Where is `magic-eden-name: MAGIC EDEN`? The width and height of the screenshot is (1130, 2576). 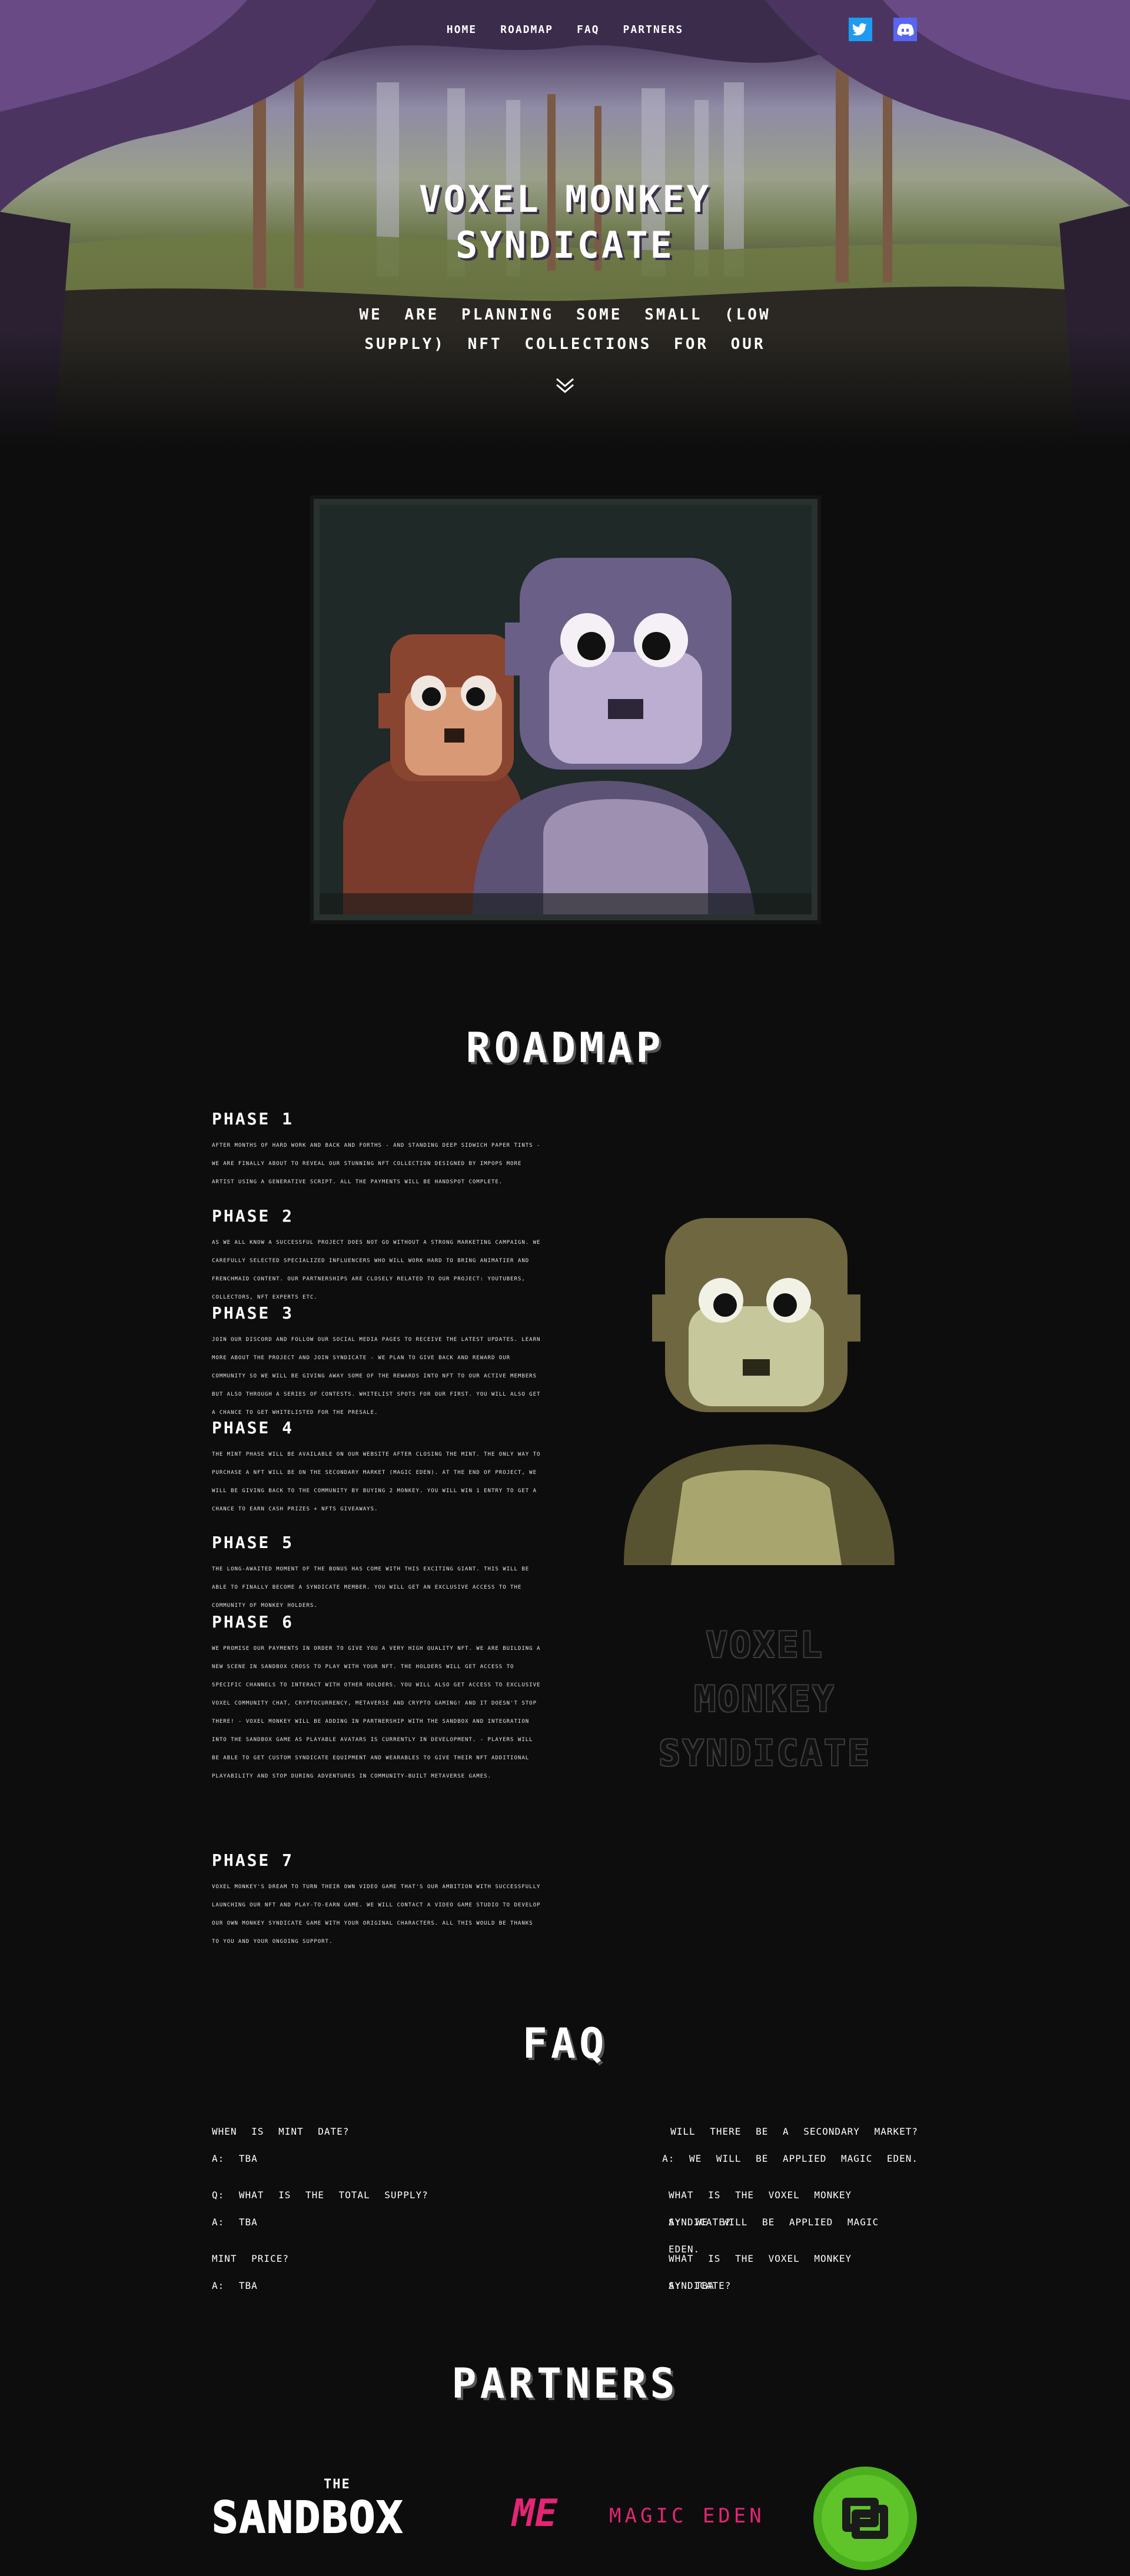
magic-eden-name: MAGIC EDEN is located at coordinates (687, 2516).